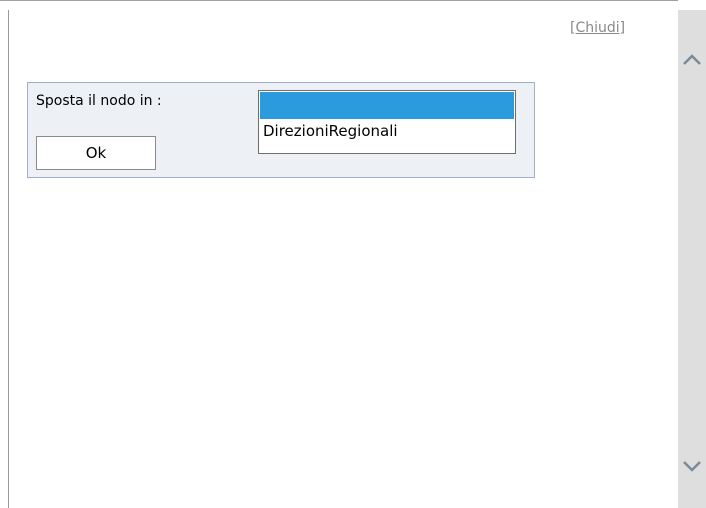 Image resolution: width=706 pixels, height=508 pixels. What do you see at coordinates (96, 153) in the screenshot?
I see `ok-button: Ok` at bounding box center [96, 153].